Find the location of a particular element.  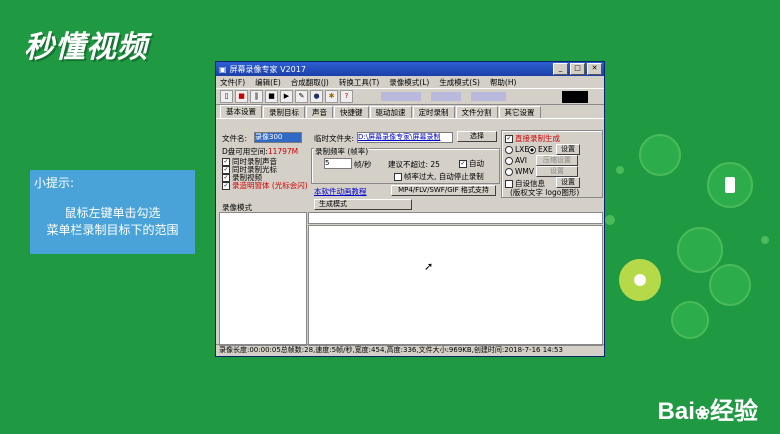

play-icon: ▶ is located at coordinates (286, 96).